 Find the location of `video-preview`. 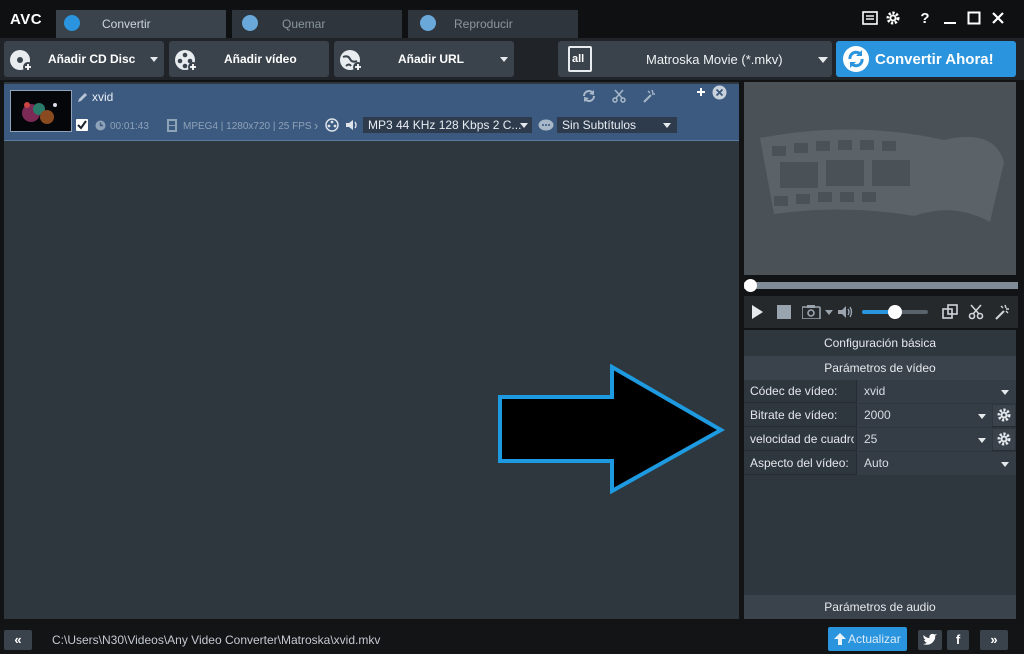

video-preview is located at coordinates (880, 178).